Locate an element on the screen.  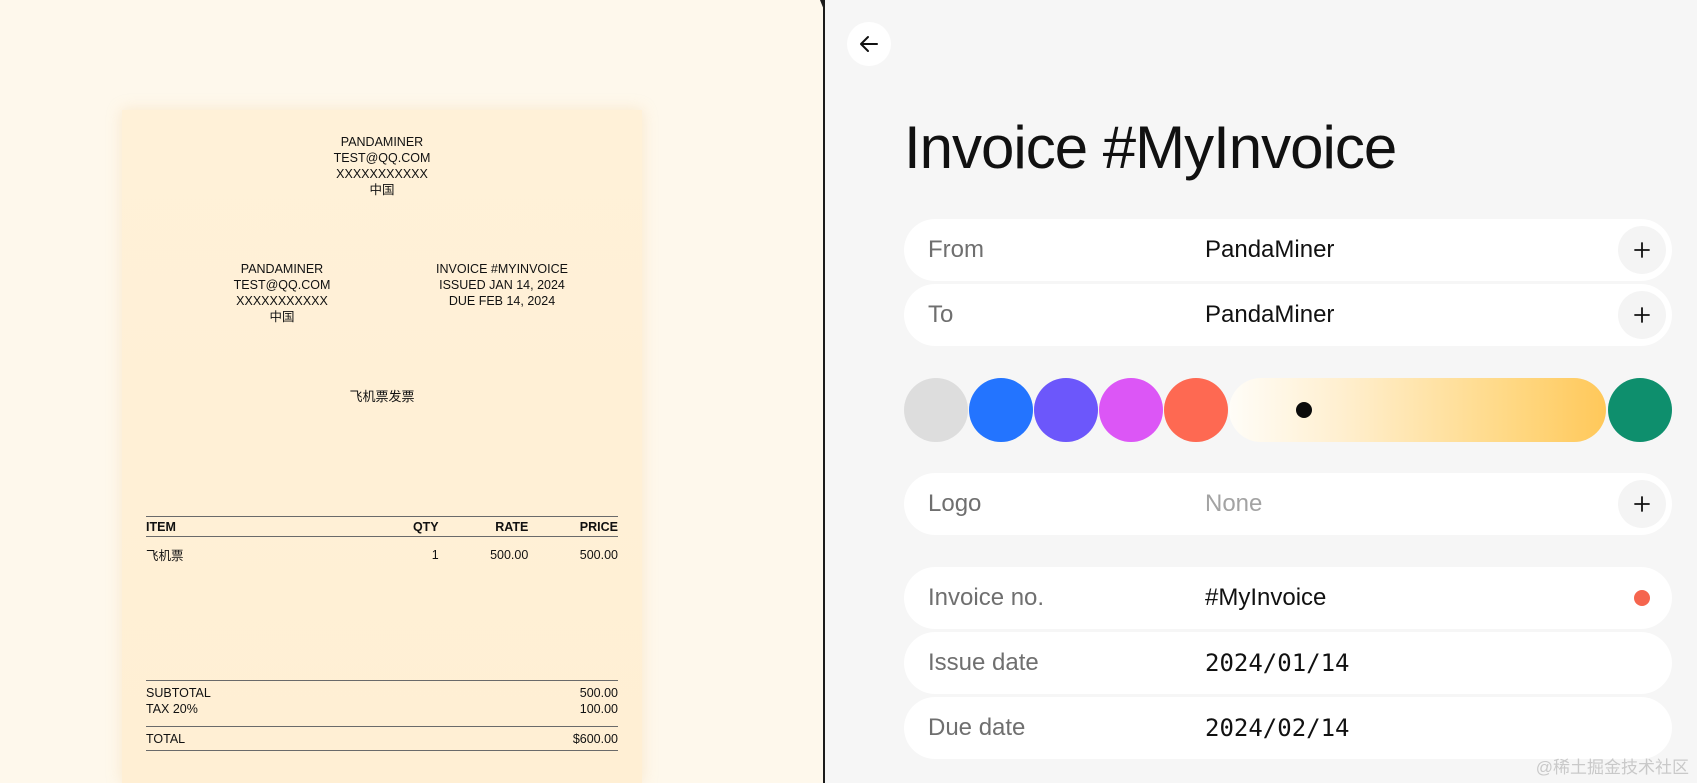
total-row: TOTAL $600.00 is located at coordinates (382, 738).